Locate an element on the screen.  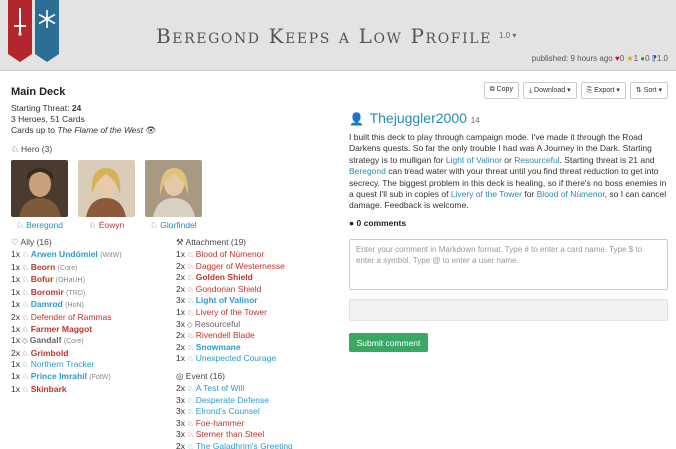
card-row: 1x ♘ Blood of Númenor is located at coordinates (258, 255).